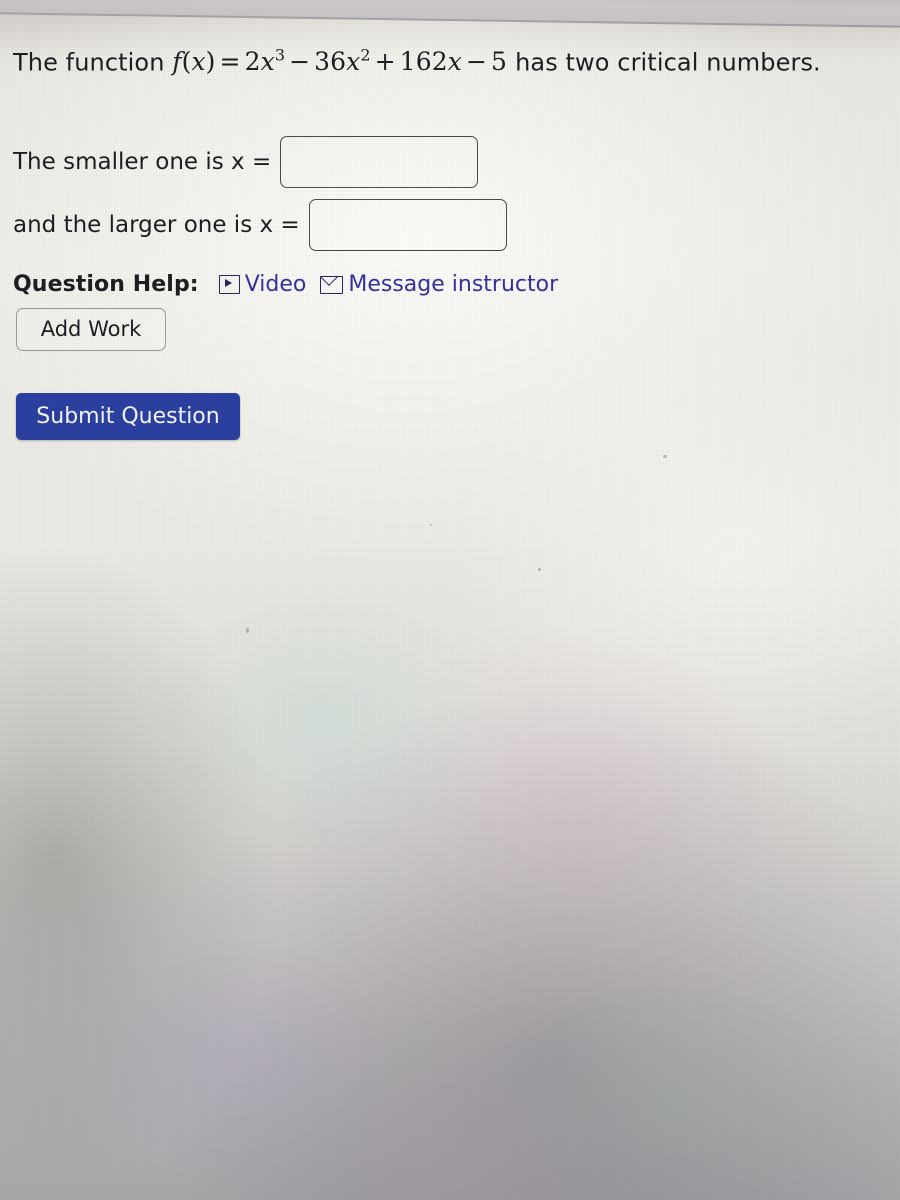  Describe the element at coordinates (453, 284) in the screenshot. I see `message-instructor-label: Message instructor` at that location.